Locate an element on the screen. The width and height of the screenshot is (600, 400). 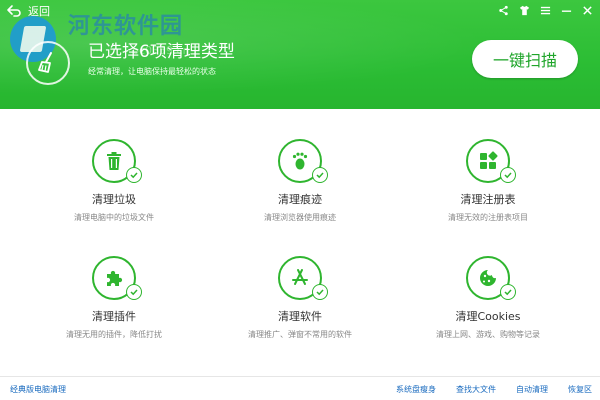
option-title: 清理注册表 is located at coordinates (488, 199).